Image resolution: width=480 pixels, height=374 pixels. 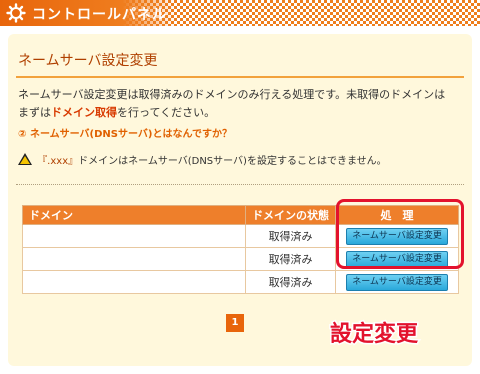 I want to click on description-line-2: まずはドメイン取得を行ってください。, so click(x=244, y=113).